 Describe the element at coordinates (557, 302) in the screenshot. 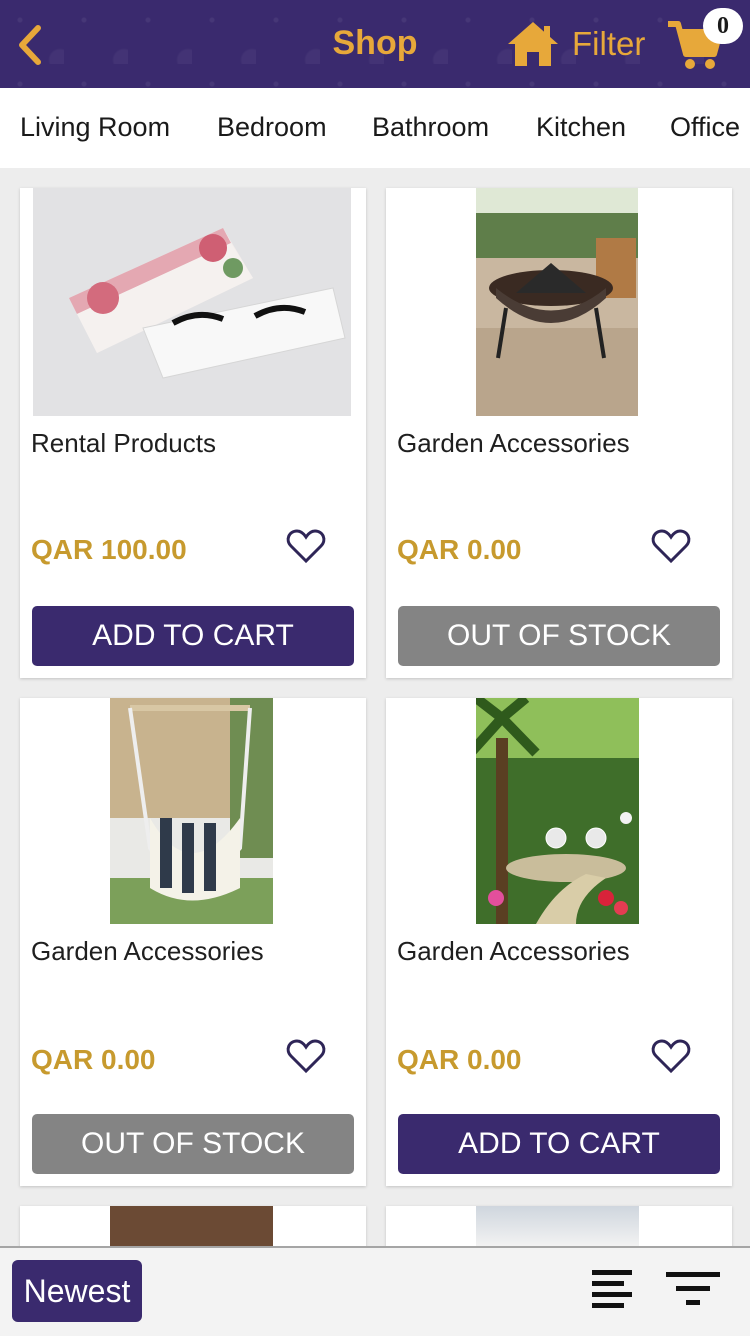

I see `fire-pit-photo` at that location.